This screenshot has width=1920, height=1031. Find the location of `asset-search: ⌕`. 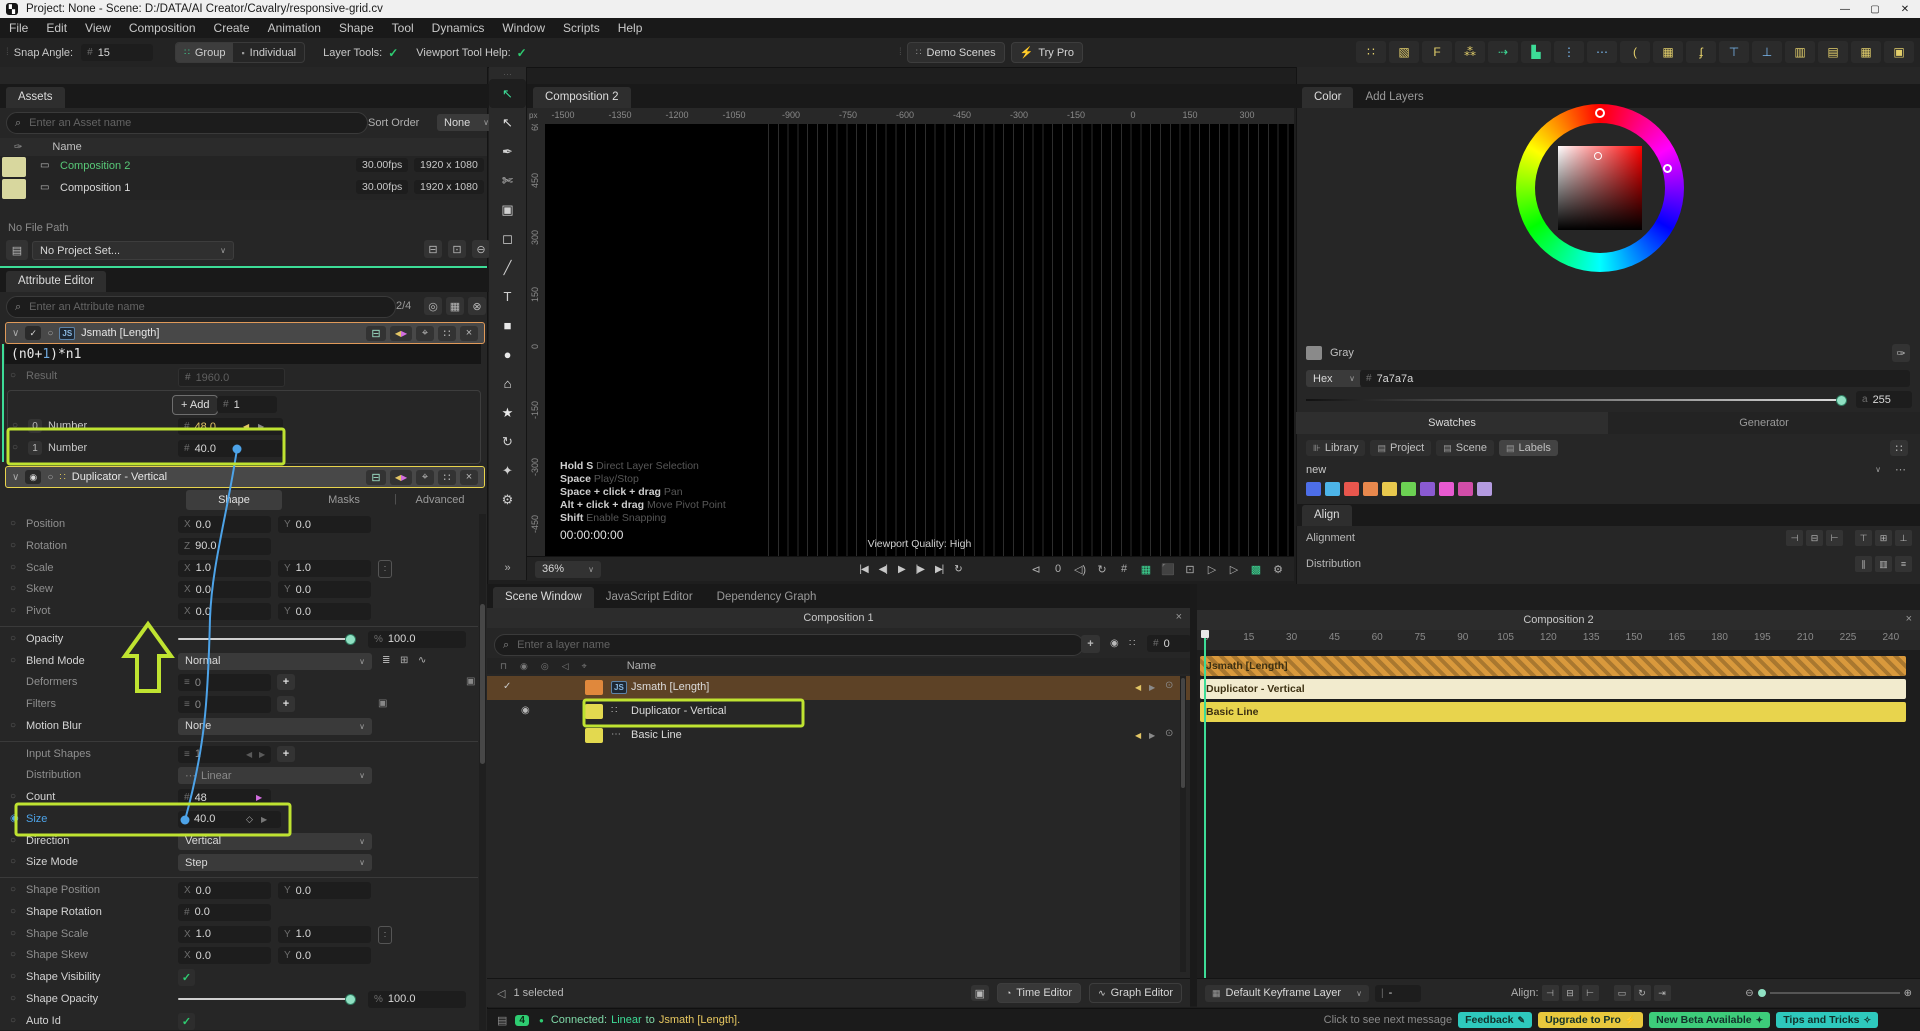

asset-search: ⌕ is located at coordinates (187, 123).